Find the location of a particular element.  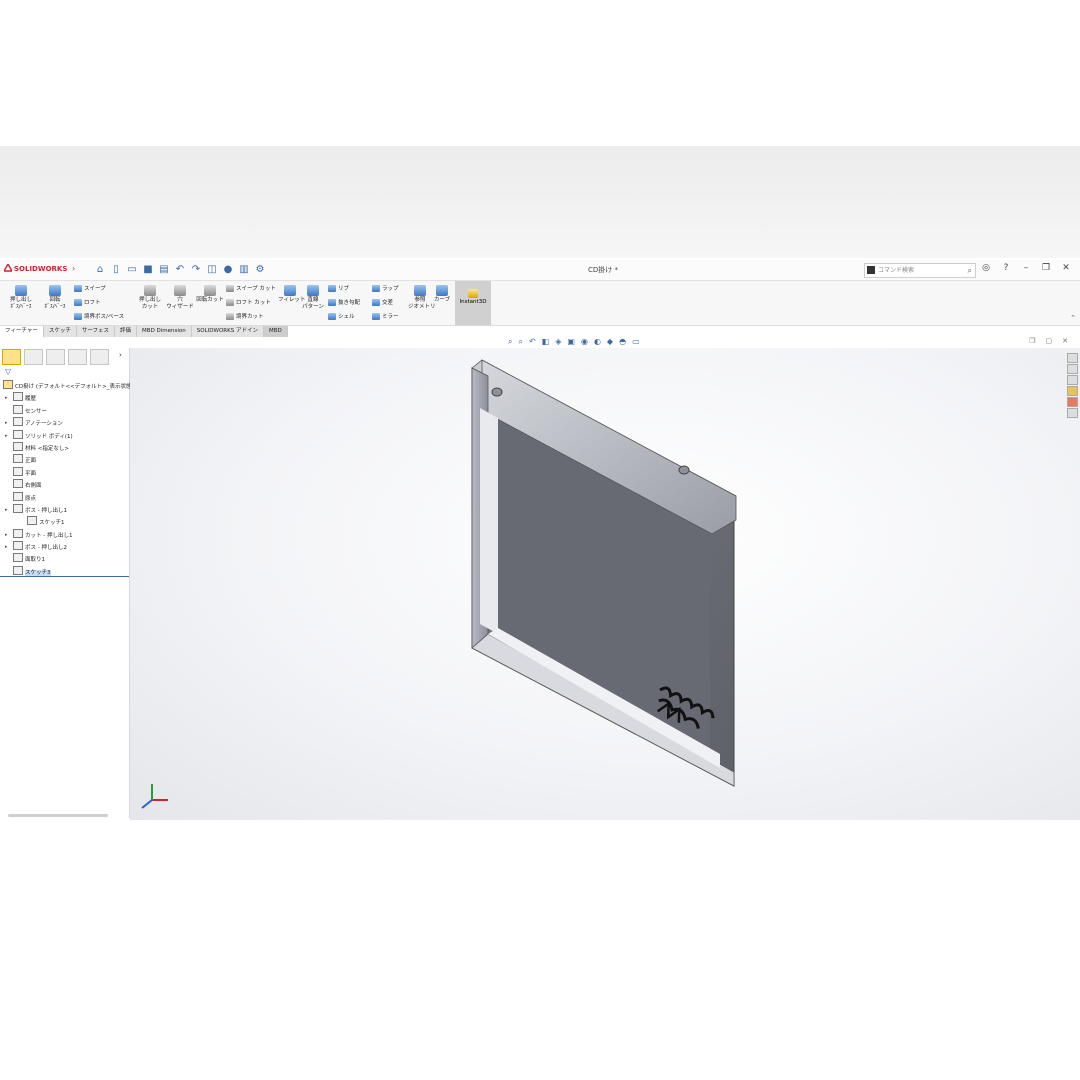

minimize-icon: – is located at coordinates (1026, 268).